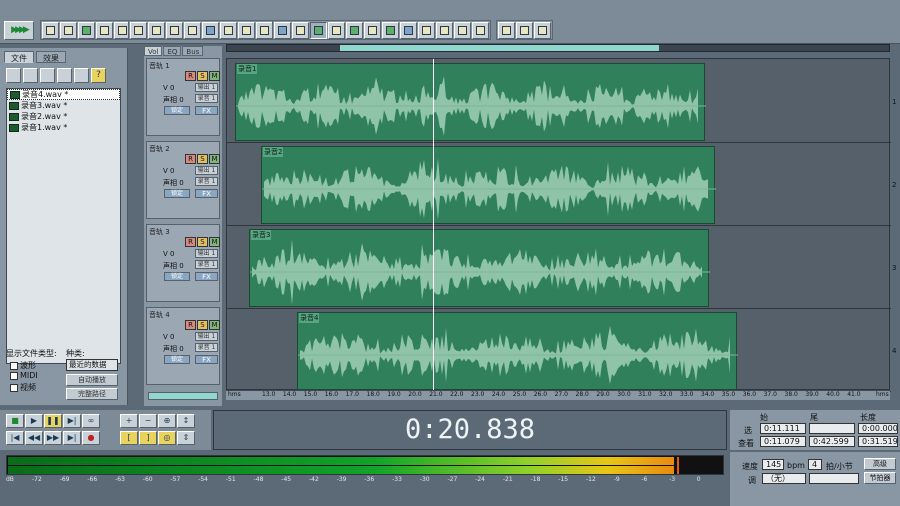 The height and width of the screenshot is (506, 900). What do you see at coordinates (50, 30) in the screenshot?
I see `new-file-button` at bounding box center [50, 30].